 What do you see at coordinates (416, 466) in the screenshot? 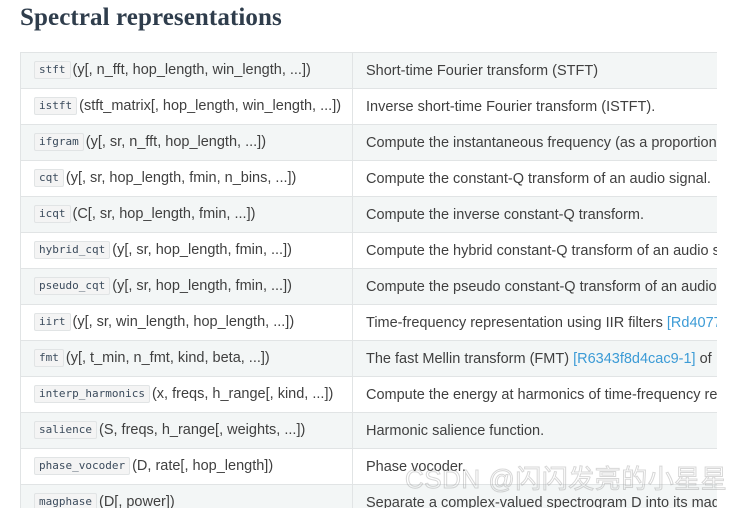
I see `description-text: Phase vocoder.` at bounding box center [416, 466].